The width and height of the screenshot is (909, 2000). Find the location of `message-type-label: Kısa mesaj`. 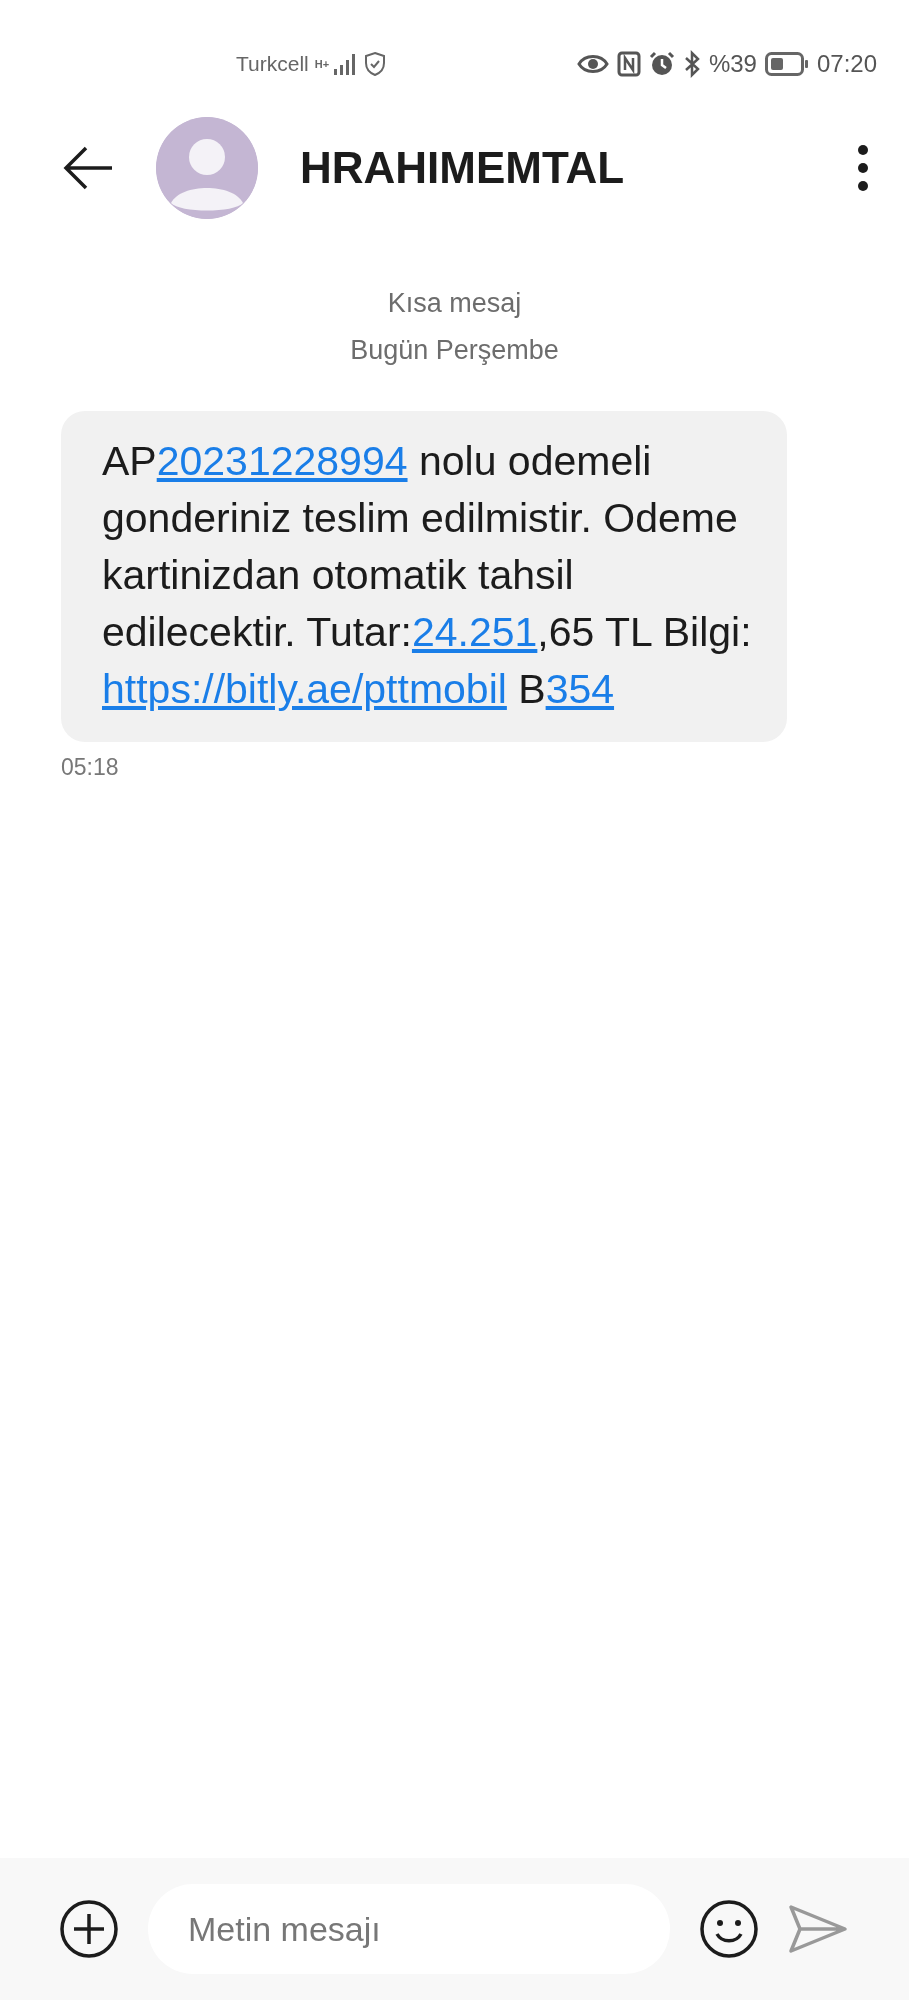

message-type-label: Kısa mesaj is located at coordinates (454, 303).